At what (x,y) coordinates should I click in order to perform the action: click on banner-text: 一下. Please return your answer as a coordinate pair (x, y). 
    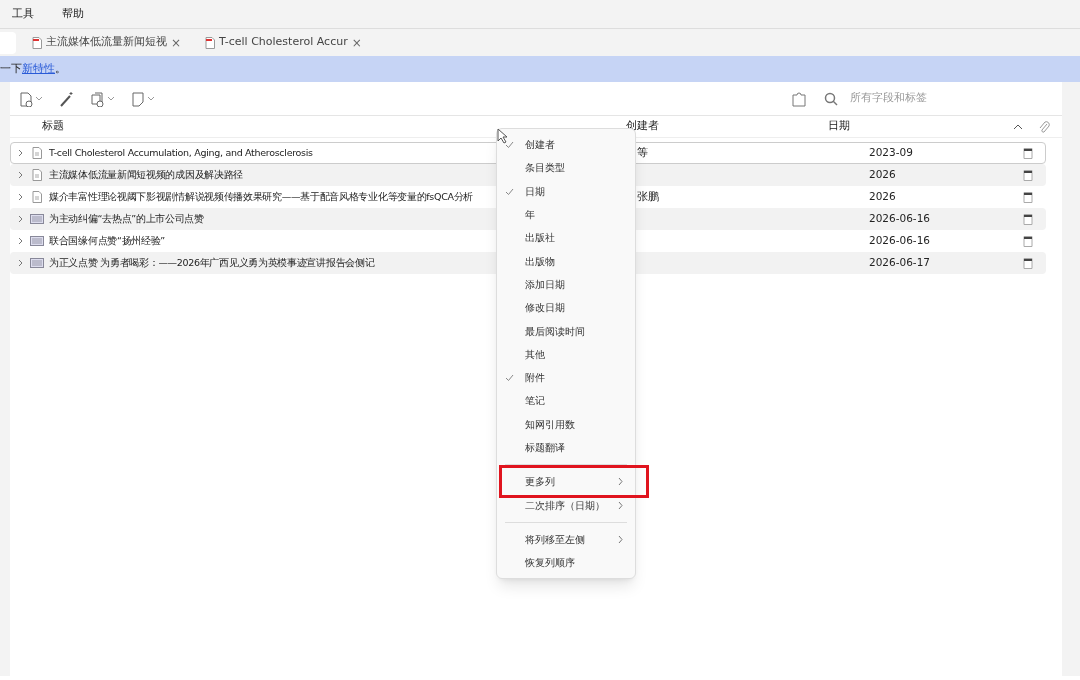
    Looking at the image, I should click on (11, 68).